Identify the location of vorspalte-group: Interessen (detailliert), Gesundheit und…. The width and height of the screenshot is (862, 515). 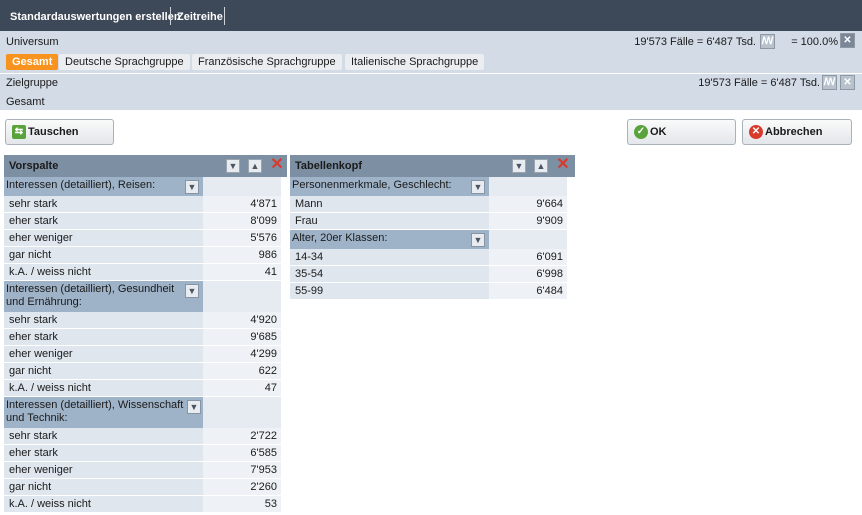
(103, 296).